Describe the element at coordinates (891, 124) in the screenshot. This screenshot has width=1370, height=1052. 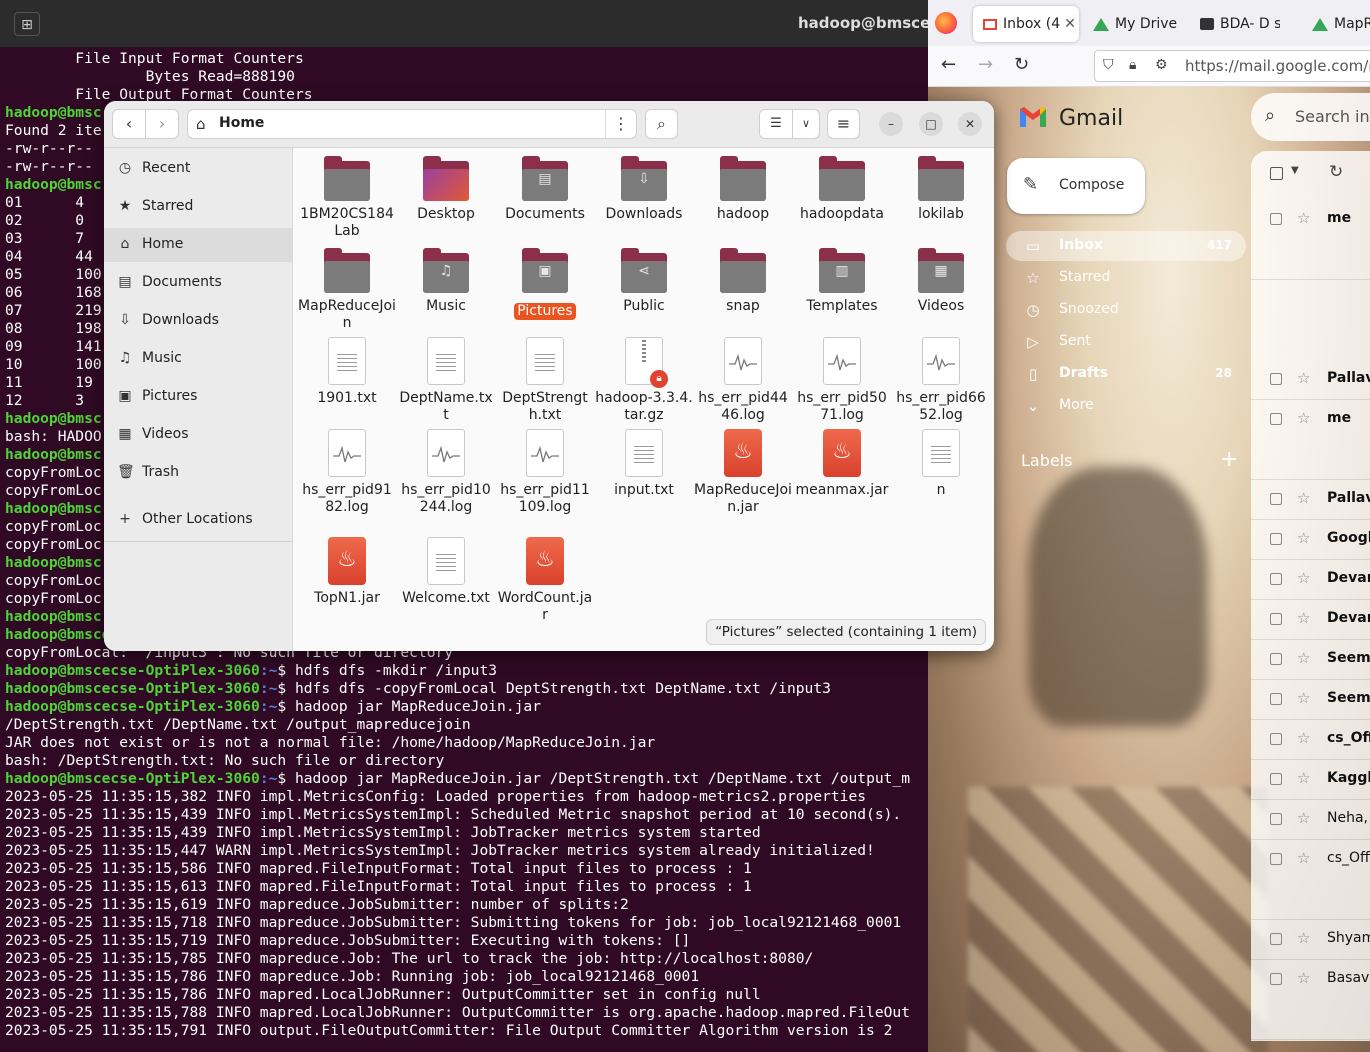
I see `minimize-button: –` at that location.